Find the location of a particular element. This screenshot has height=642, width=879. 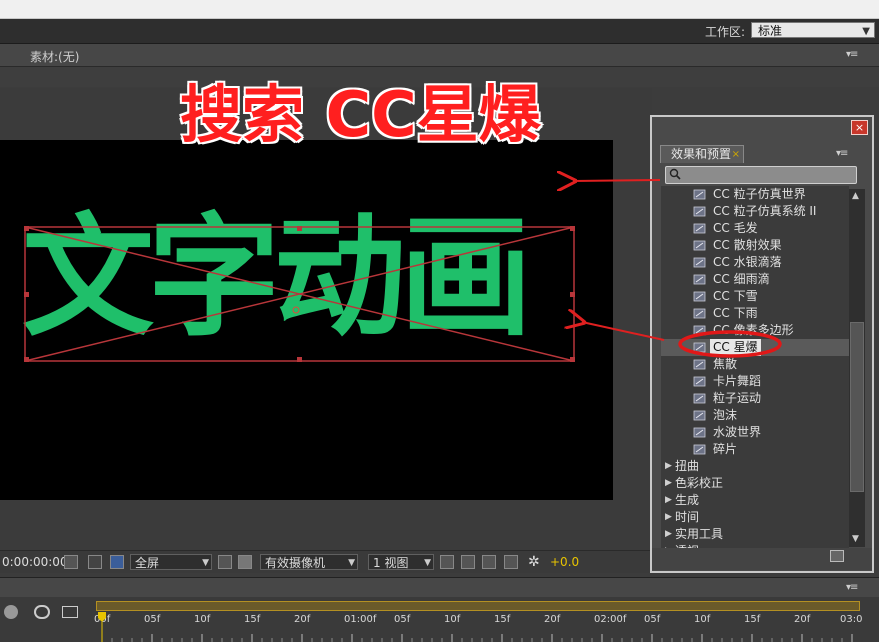

effect-category: ▶ 色彩校正 is located at coordinates (755, 483).